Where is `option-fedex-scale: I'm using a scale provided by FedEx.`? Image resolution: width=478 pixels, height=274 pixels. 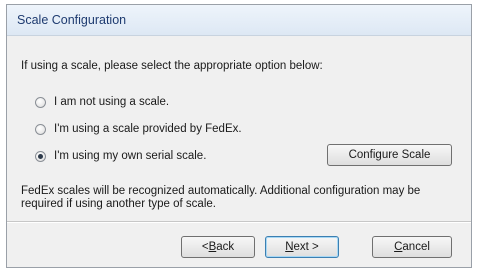 option-fedex-scale: I'm using a scale provided by FedEx. is located at coordinates (138, 129).